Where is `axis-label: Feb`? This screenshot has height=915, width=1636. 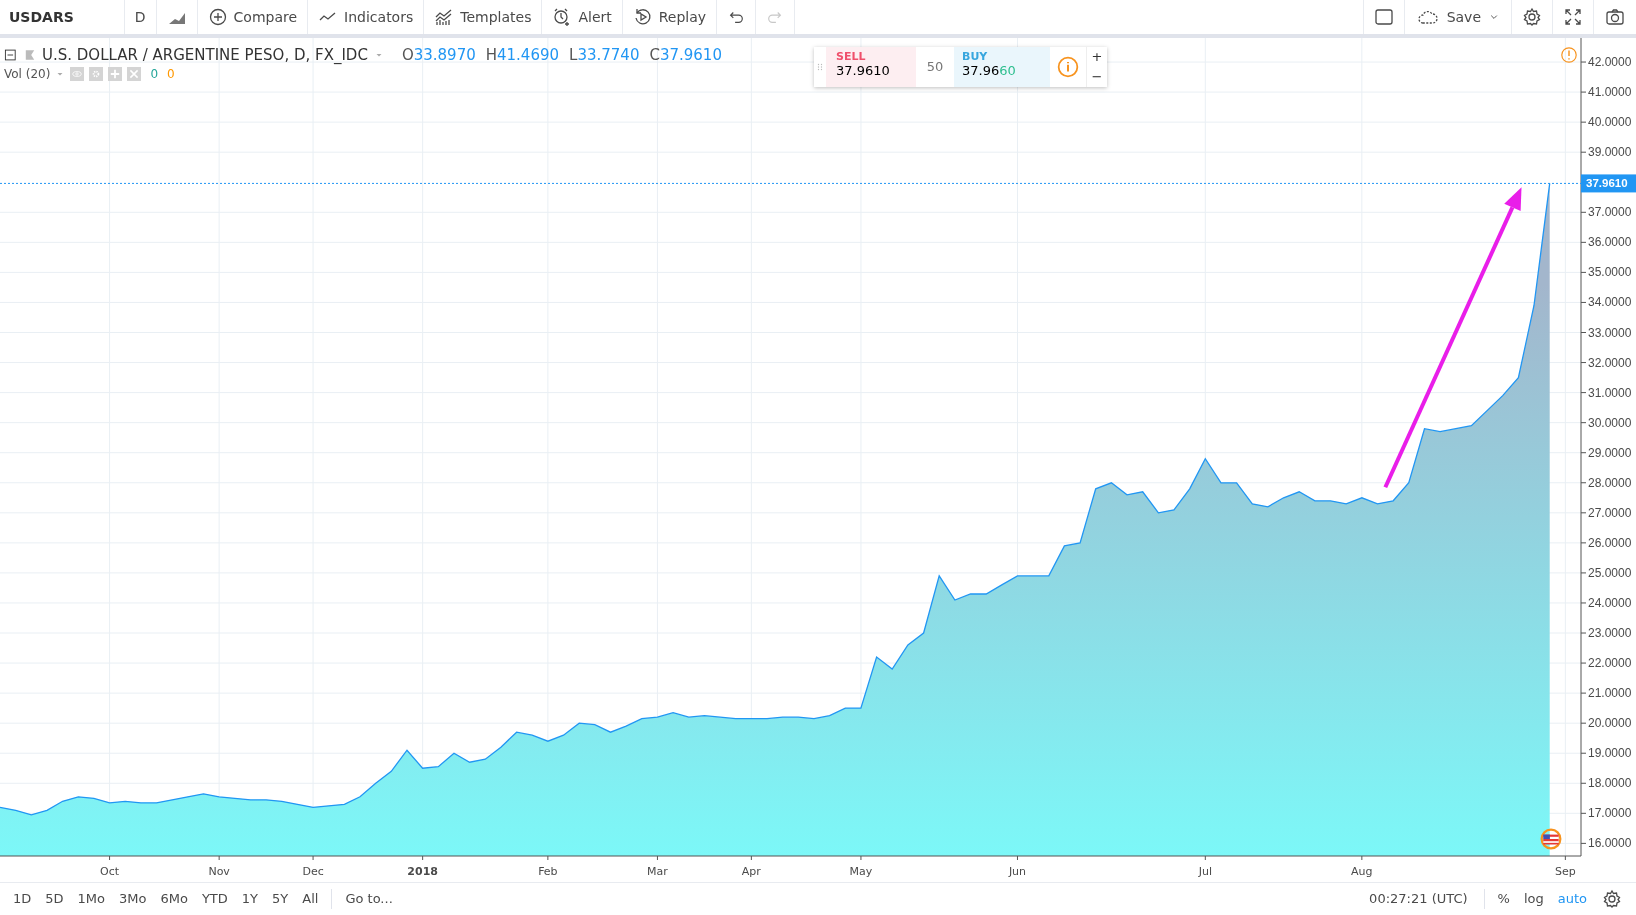
axis-label: Feb is located at coordinates (548, 871).